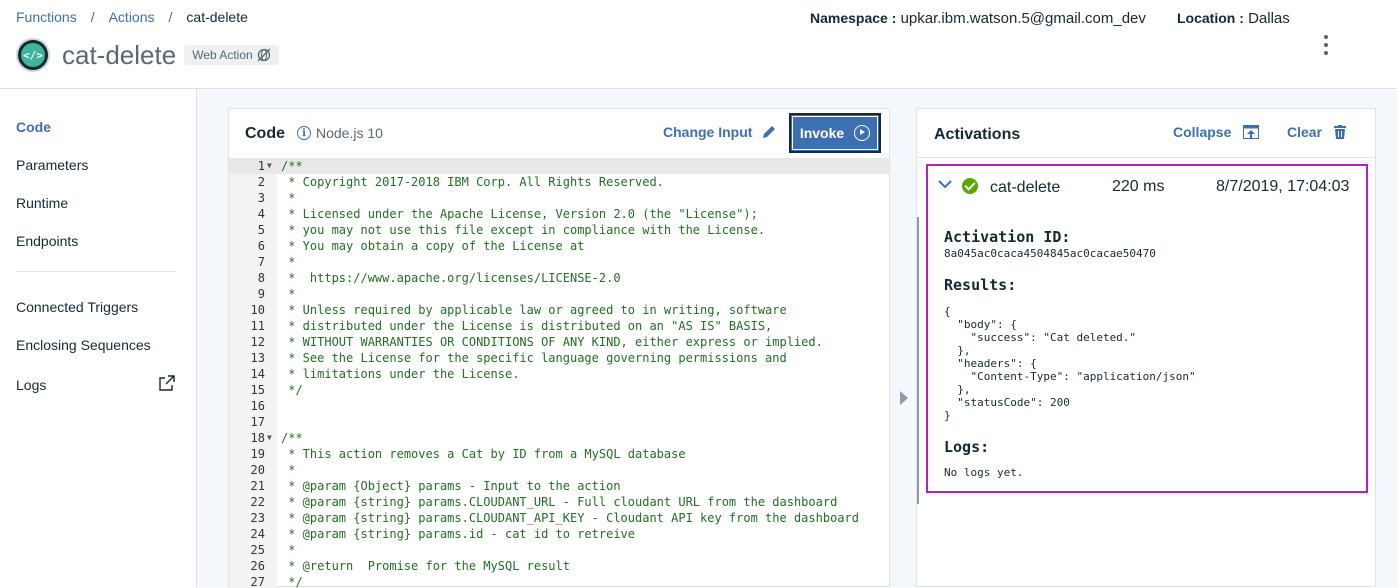 The height and width of the screenshot is (588, 1397). Describe the element at coordinates (904, 398) in the screenshot. I see `expand-arrow-icon` at that location.